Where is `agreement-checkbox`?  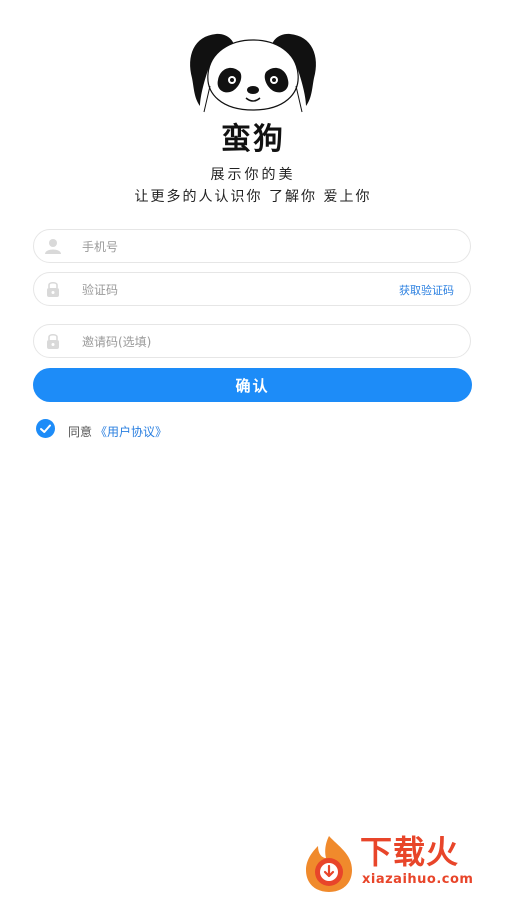 agreement-checkbox is located at coordinates (45, 428).